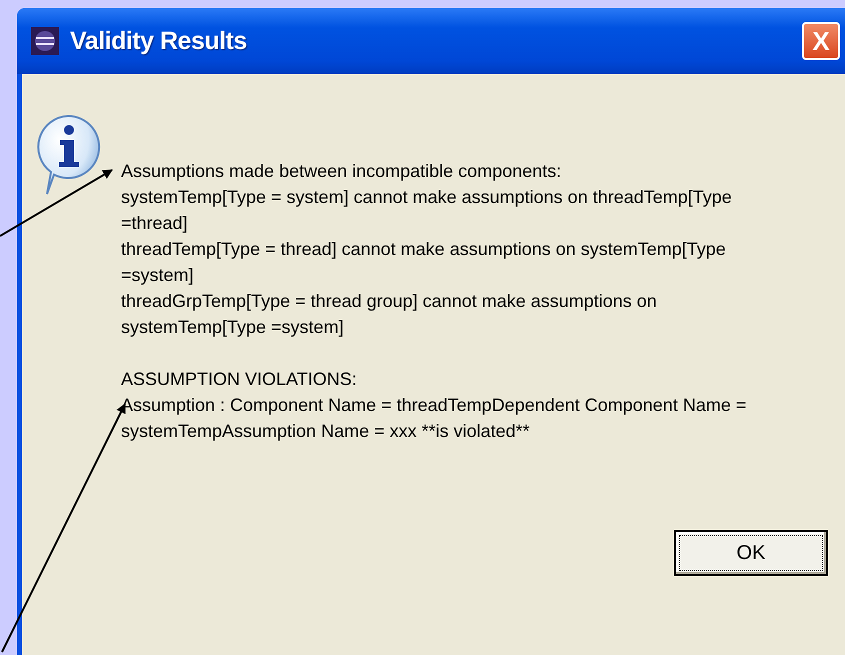 The image size is (845, 655). What do you see at coordinates (239, 379) in the screenshot?
I see `message-line: ASSUMPTION VIOLATIONS:` at bounding box center [239, 379].